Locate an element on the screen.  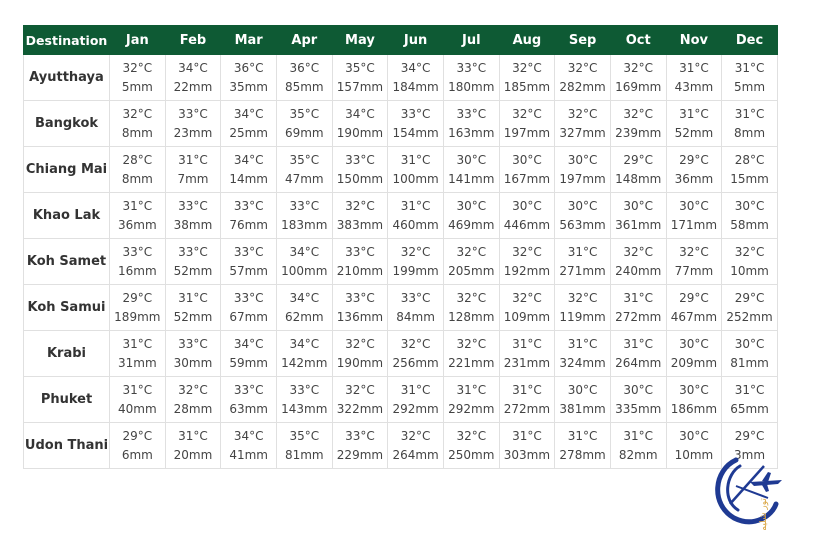
rainfall-value: 154mm is located at coordinates (415, 132).